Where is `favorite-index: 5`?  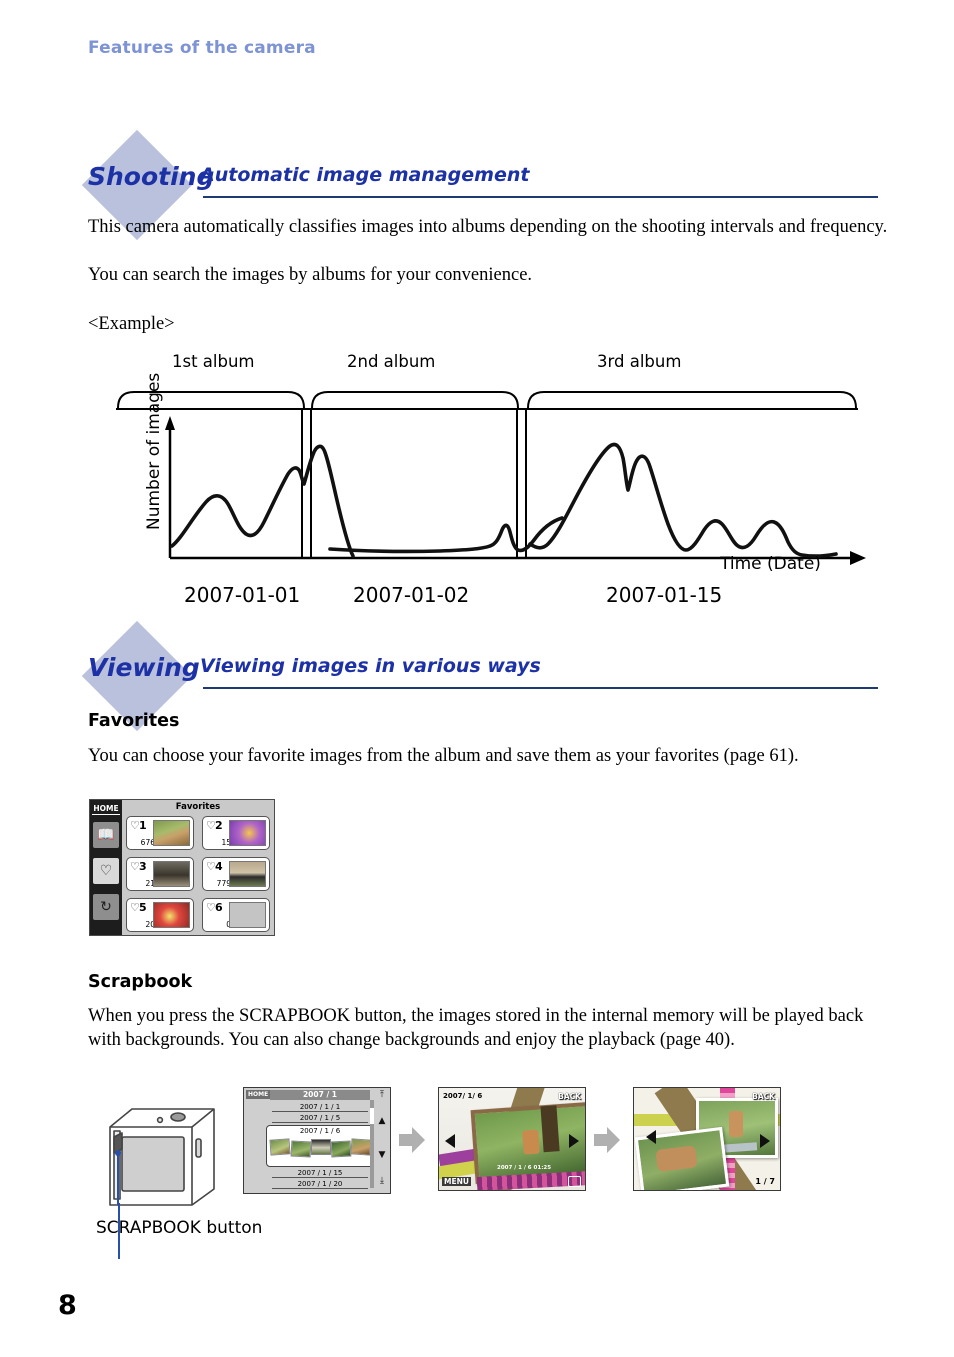 favorite-index: 5 is located at coordinates (143, 907).